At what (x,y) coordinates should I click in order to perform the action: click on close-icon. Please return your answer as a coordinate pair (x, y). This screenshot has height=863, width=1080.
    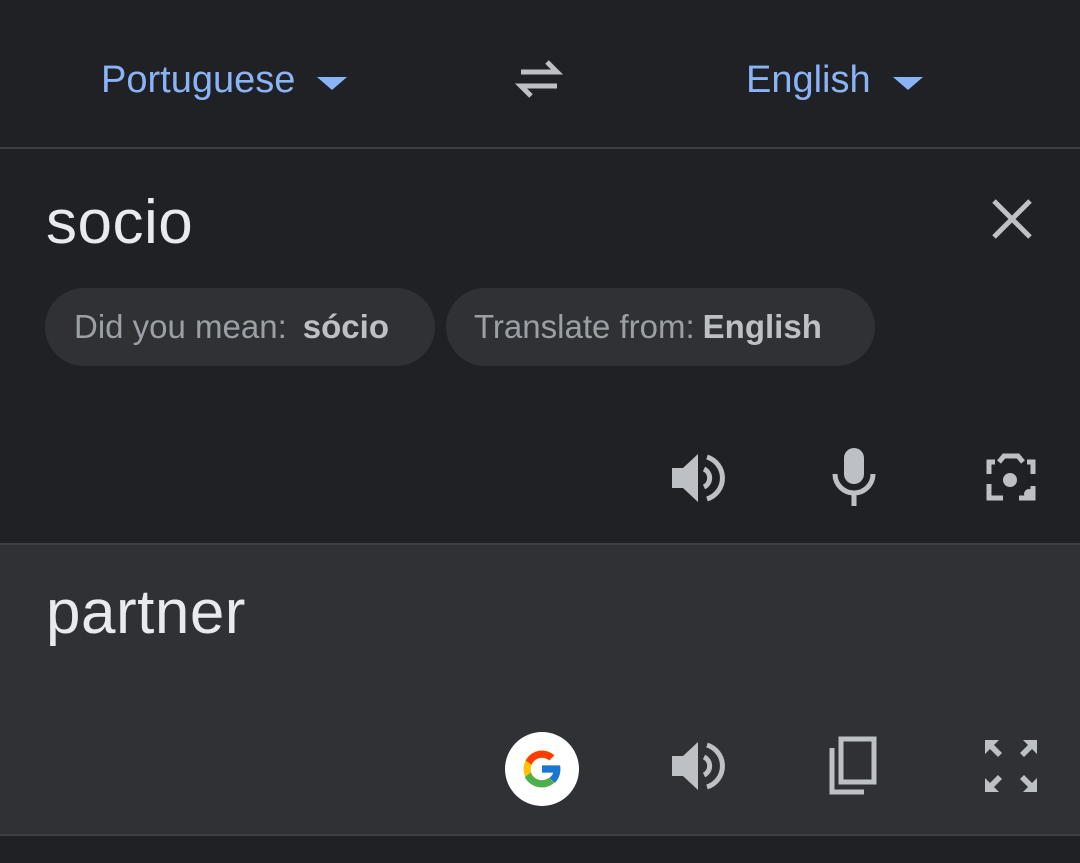
    Looking at the image, I should click on (1012, 219).